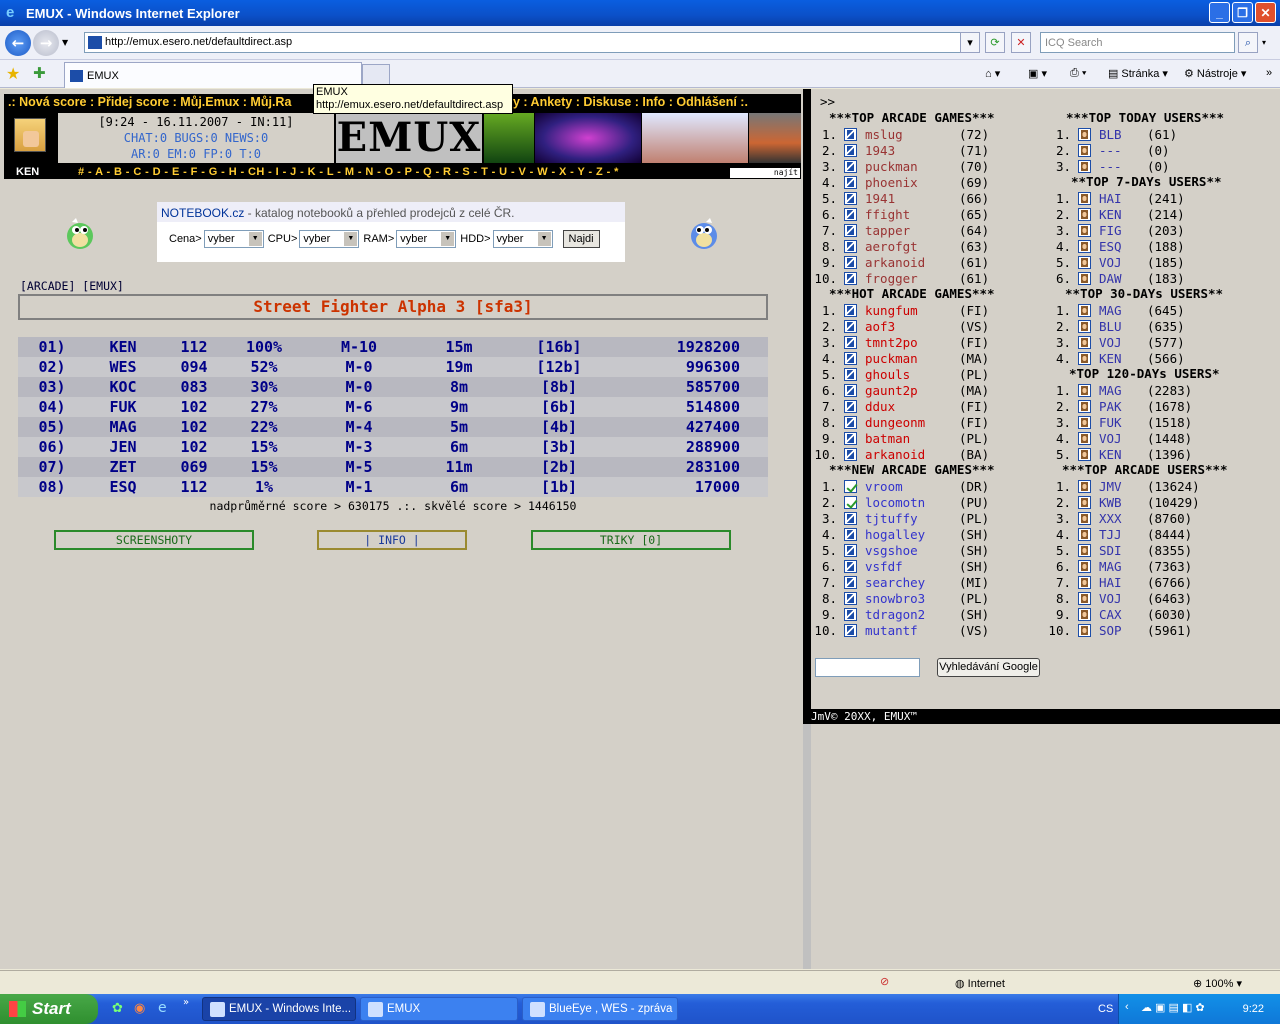  I want to click on stop-icon: ✕, so click(1021, 42).